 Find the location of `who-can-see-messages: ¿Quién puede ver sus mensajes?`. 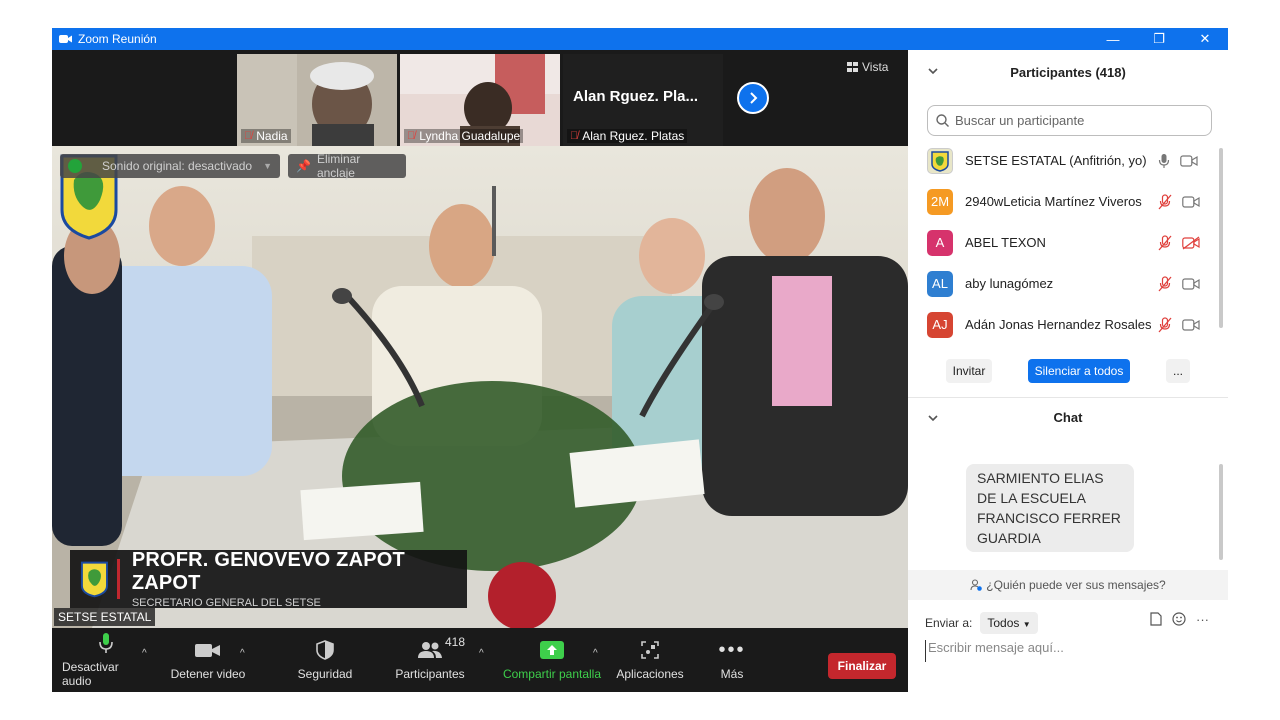

who-can-see-messages: ¿Quién puede ver sus mensajes? is located at coordinates (1068, 585).